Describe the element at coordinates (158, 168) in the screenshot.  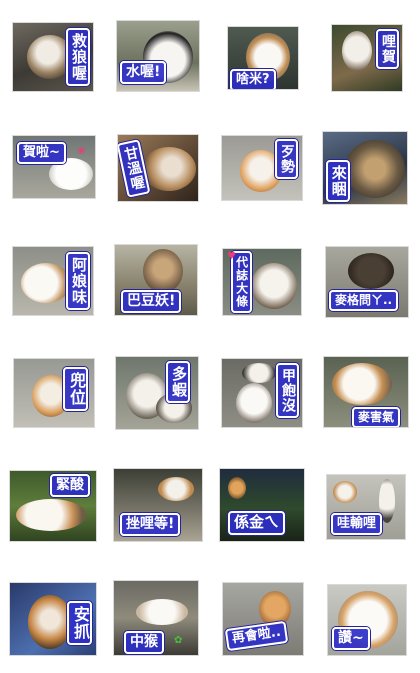
I see `sticker-6: 甘溫喔` at that location.